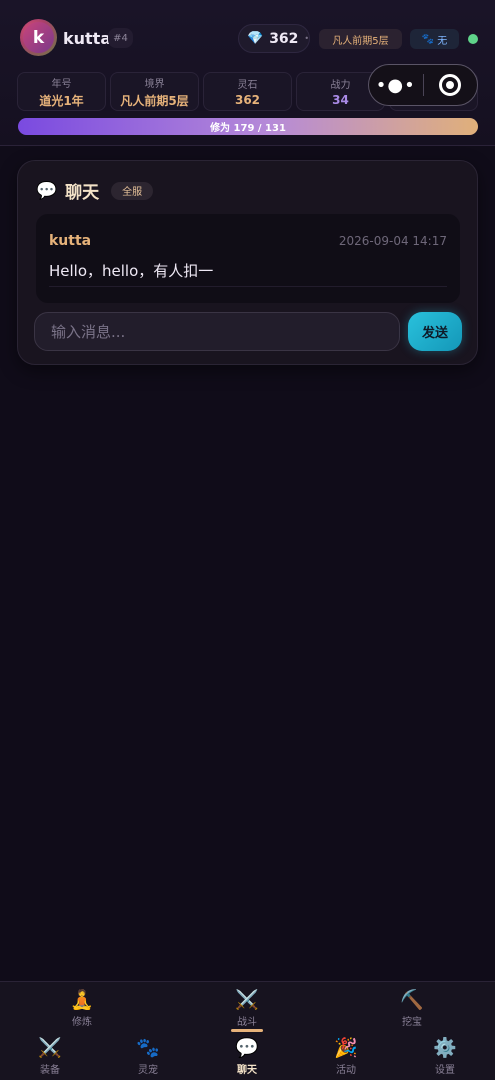  Describe the element at coordinates (131, 271) in the screenshot. I see `message-text: Hello，hello，有人扣一` at that location.